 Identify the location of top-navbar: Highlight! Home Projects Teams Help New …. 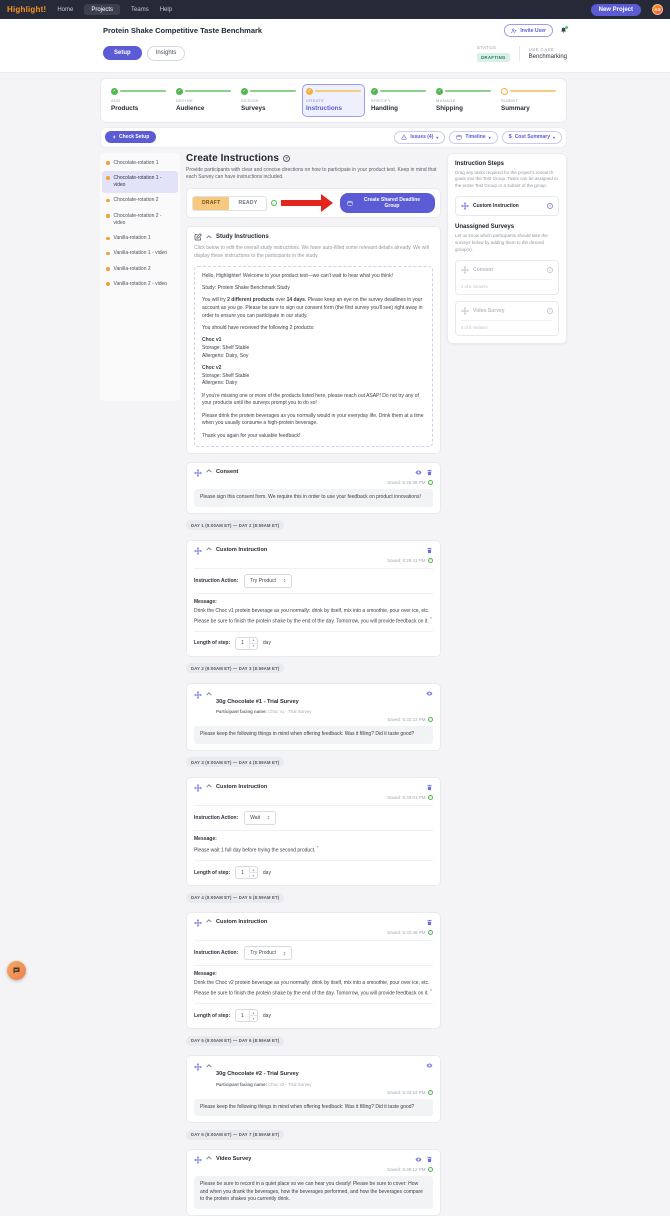
(335, 9).